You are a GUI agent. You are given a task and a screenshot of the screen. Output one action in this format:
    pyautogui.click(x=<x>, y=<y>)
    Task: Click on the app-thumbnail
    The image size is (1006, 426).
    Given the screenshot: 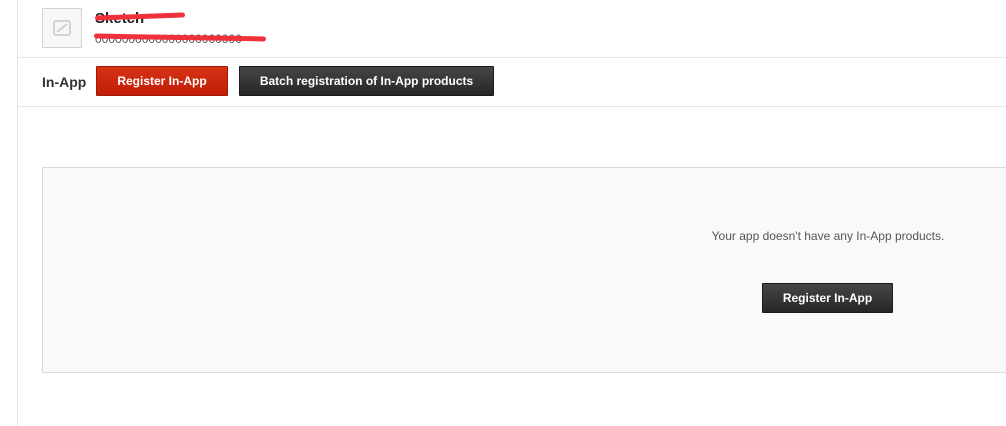 What is the action you would take?
    pyautogui.click(x=62, y=28)
    